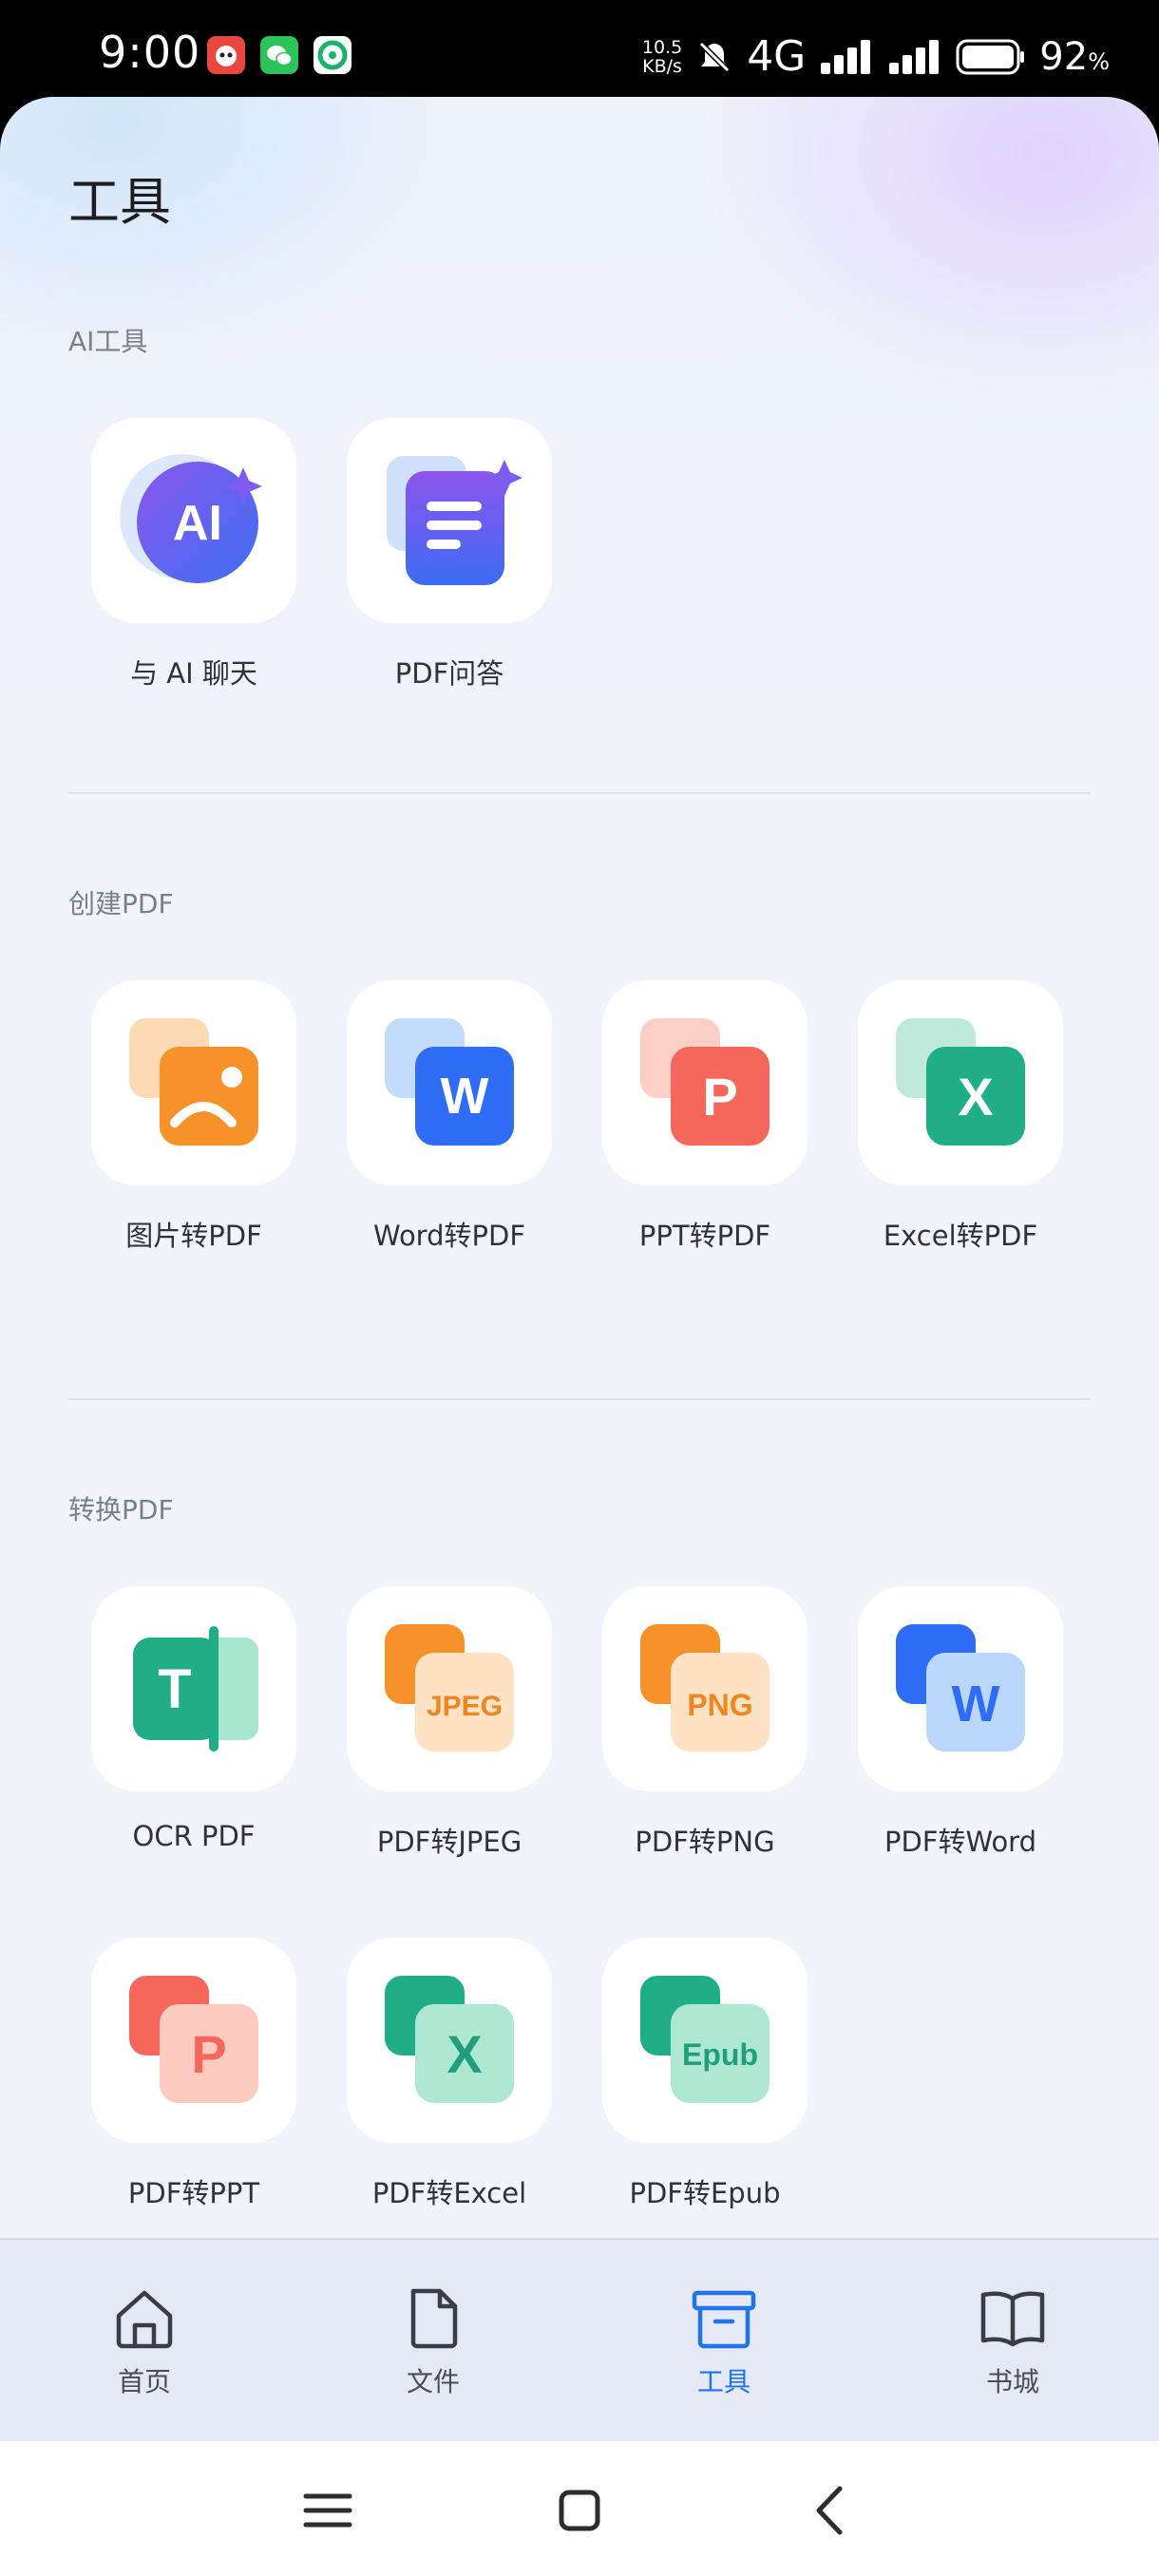 This screenshot has height=2576, width=1159. Describe the element at coordinates (279, 55) in the screenshot. I see `wechat-icon` at that location.